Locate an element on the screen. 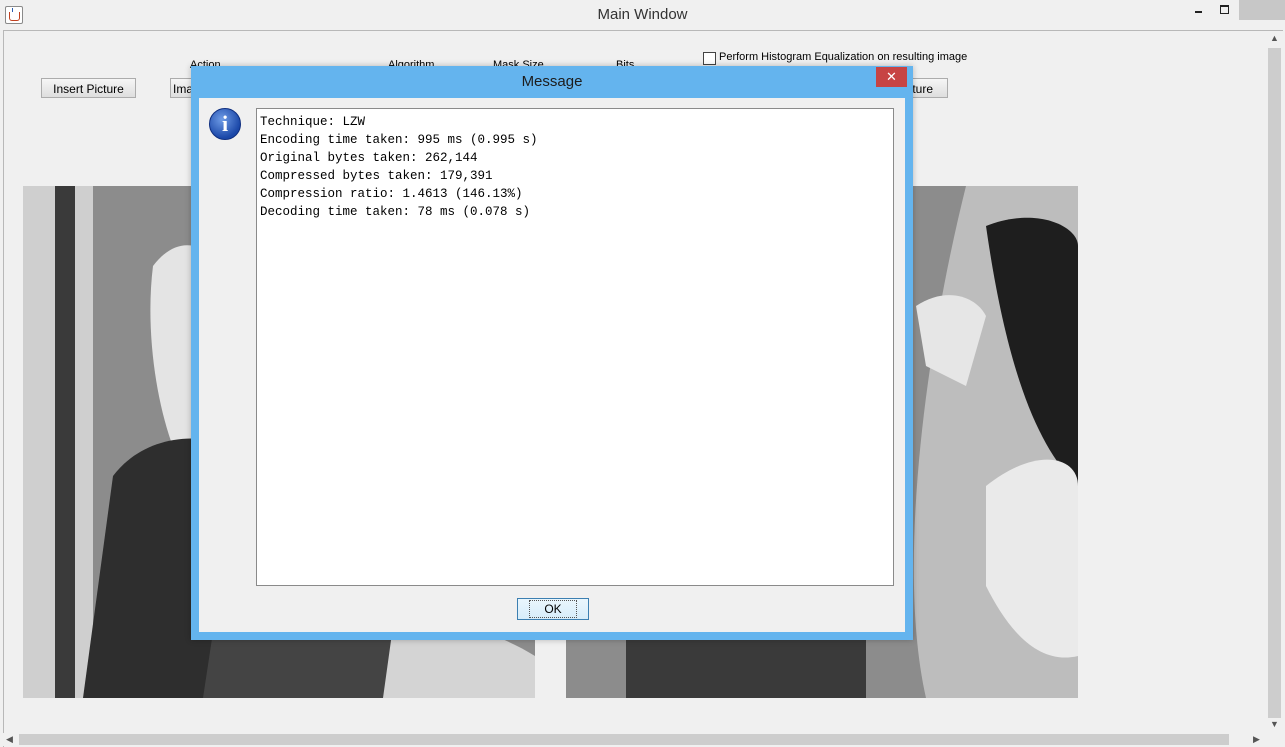 Image resolution: width=1285 pixels, height=747 pixels. scroll-left-icon: ◀ is located at coordinates (9, 739).